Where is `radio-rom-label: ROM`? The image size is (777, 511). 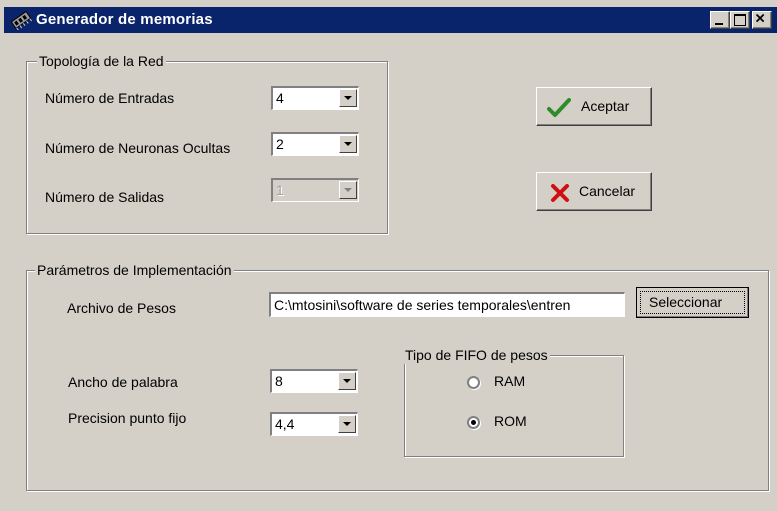 radio-rom-label: ROM is located at coordinates (510, 421).